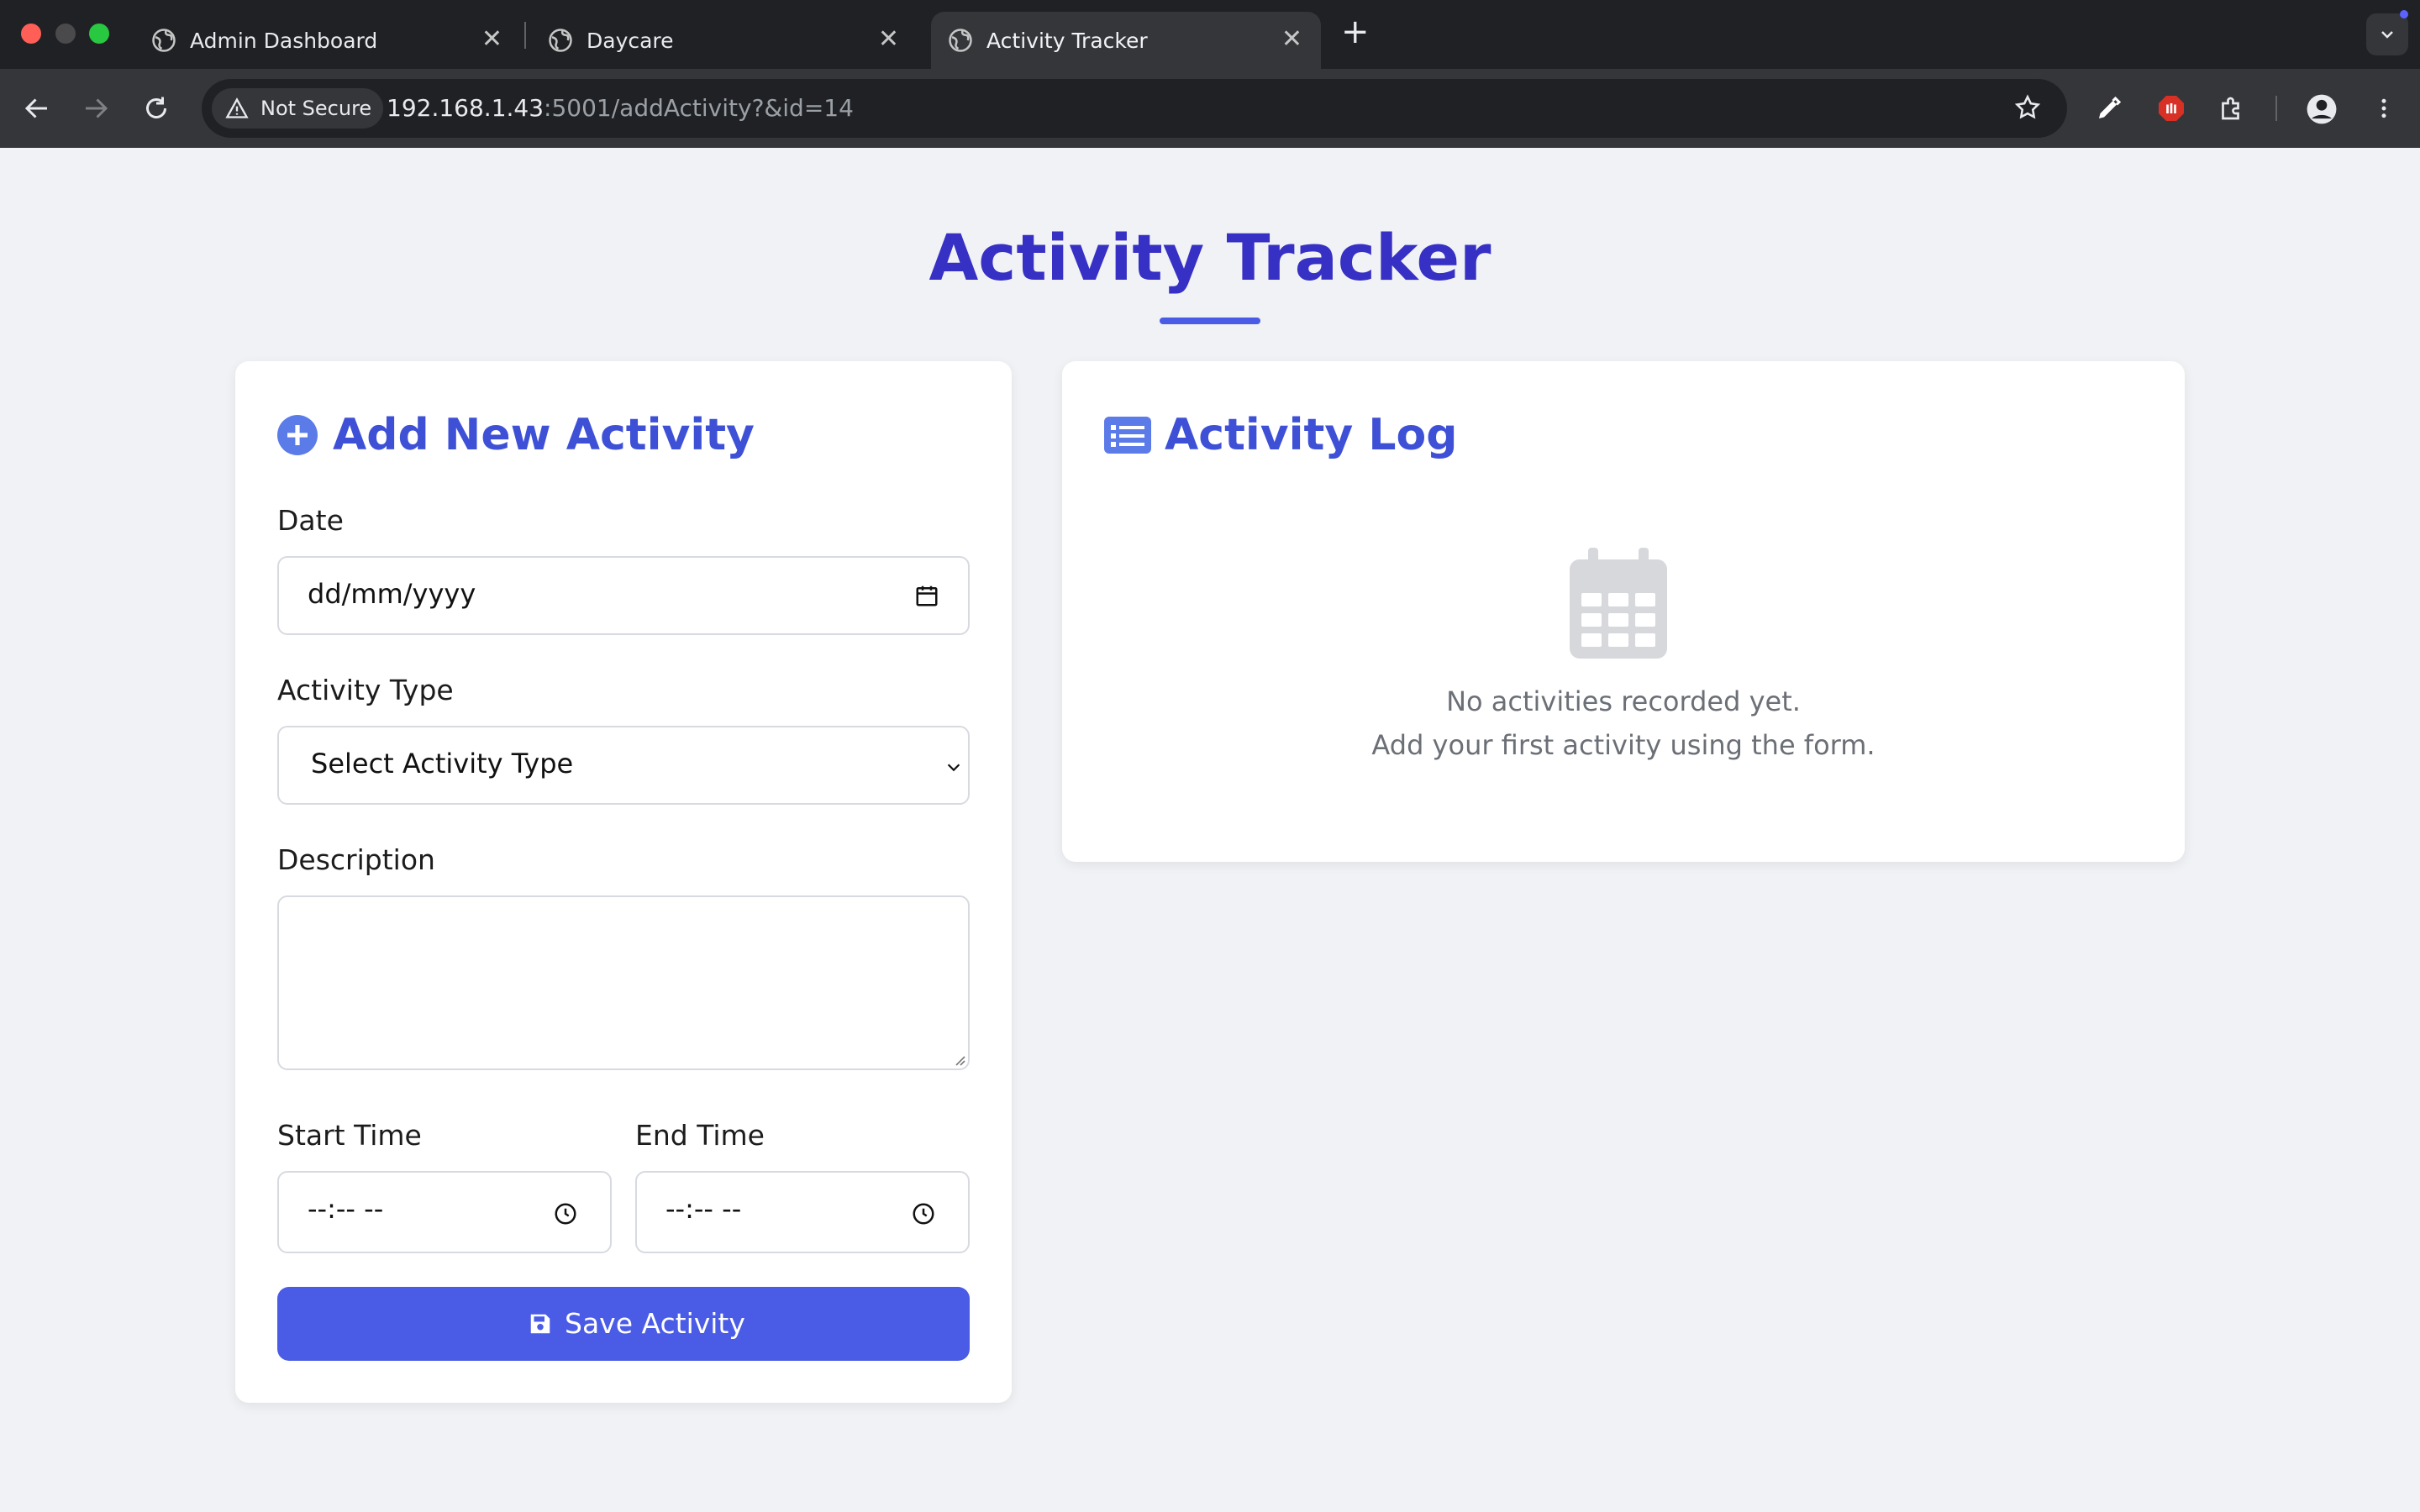 The height and width of the screenshot is (1512, 2420). What do you see at coordinates (1127, 435) in the screenshot?
I see `list-icon` at bounding box center [1127, 435].